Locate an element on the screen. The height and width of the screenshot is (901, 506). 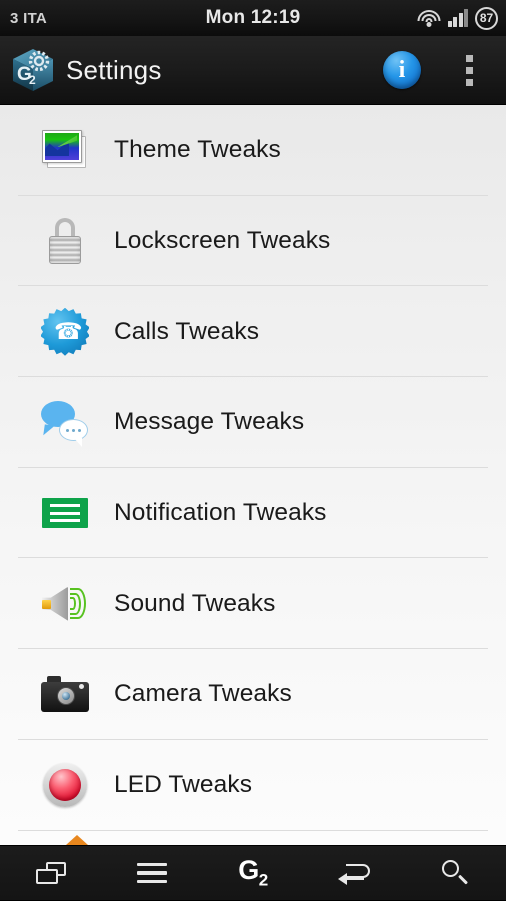
home-subscript: 2 is located at coordinates (263, 880).